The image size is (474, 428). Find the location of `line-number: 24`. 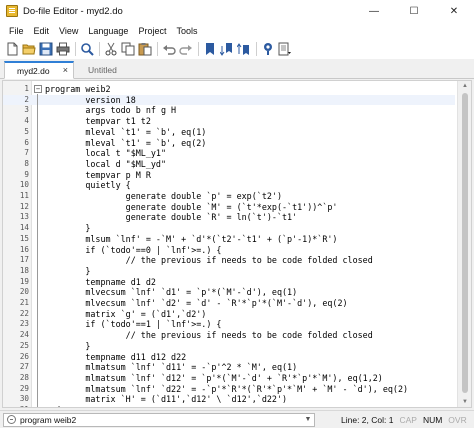

line-number: 24 is located at coordinates (24, 335).